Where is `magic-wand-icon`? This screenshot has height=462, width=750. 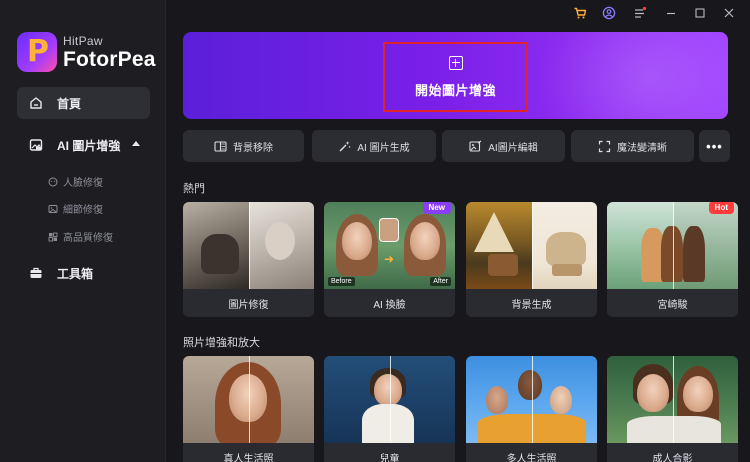 magic-wand-icon is located at coordinates (344, 146).